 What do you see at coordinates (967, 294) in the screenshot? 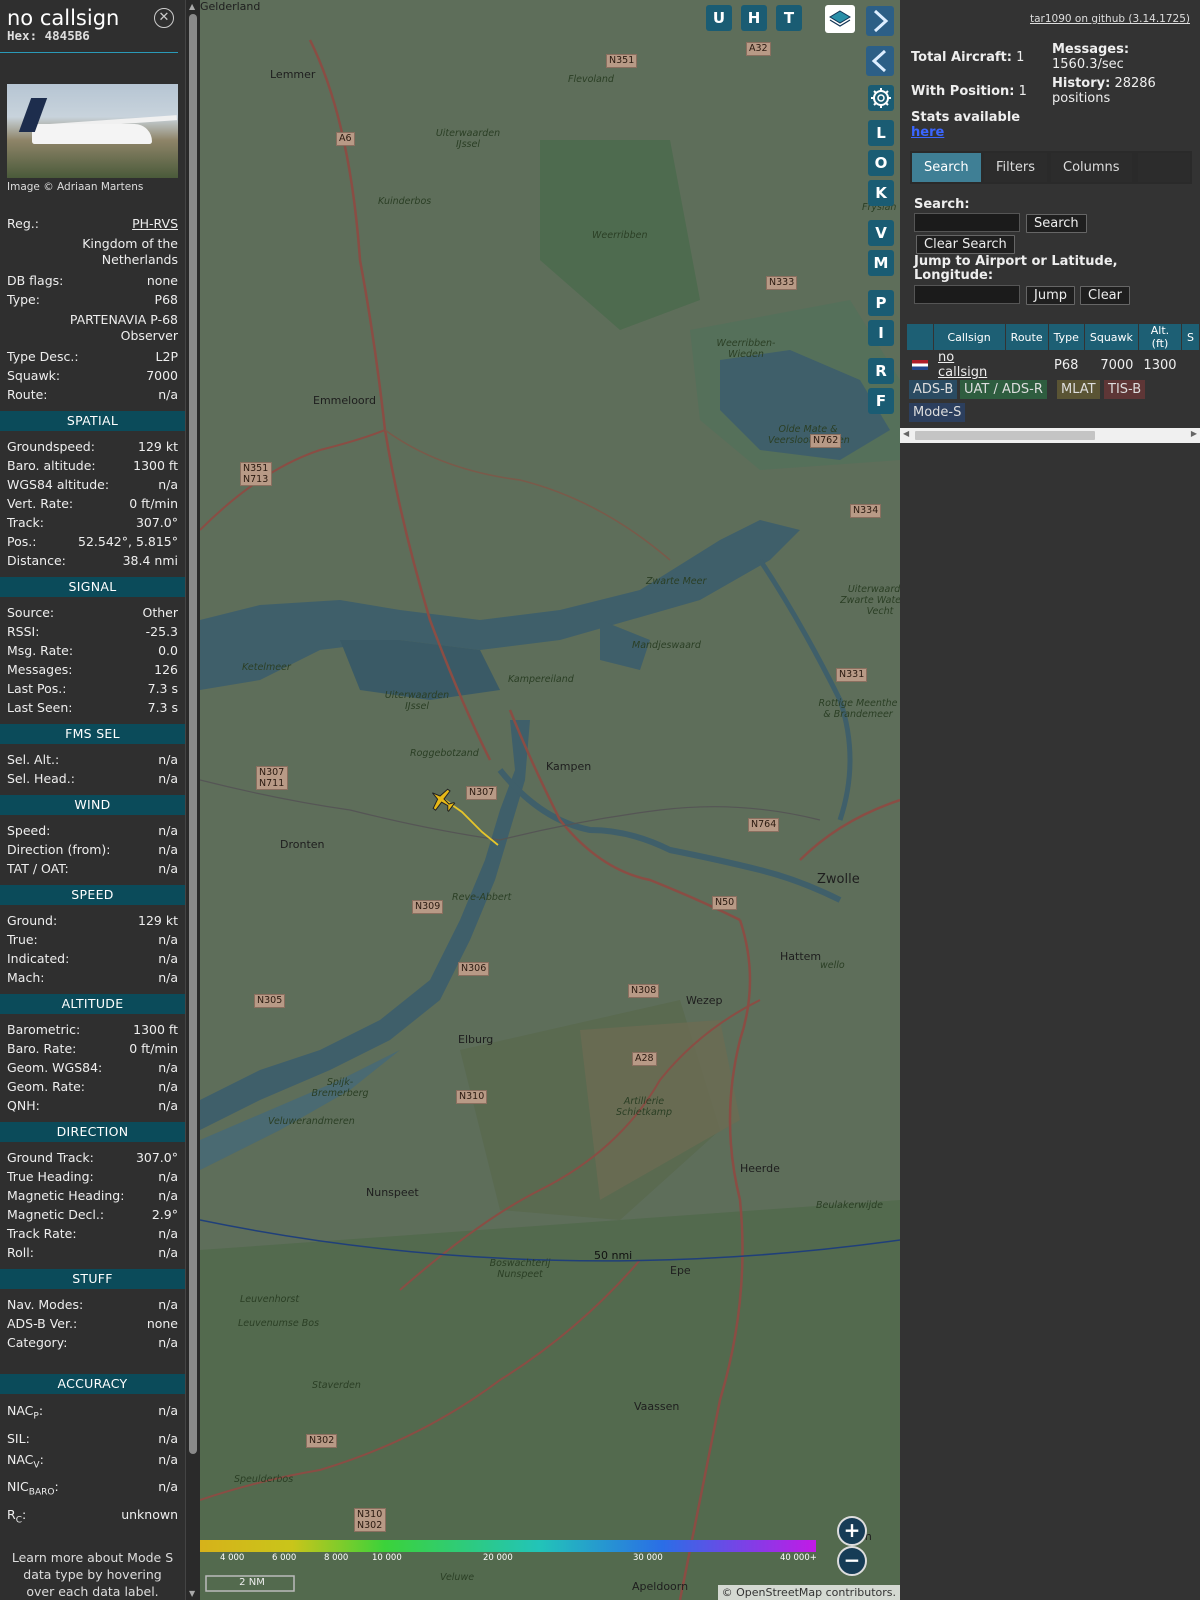
I see `jump-input` at bounding box center [967, 294].